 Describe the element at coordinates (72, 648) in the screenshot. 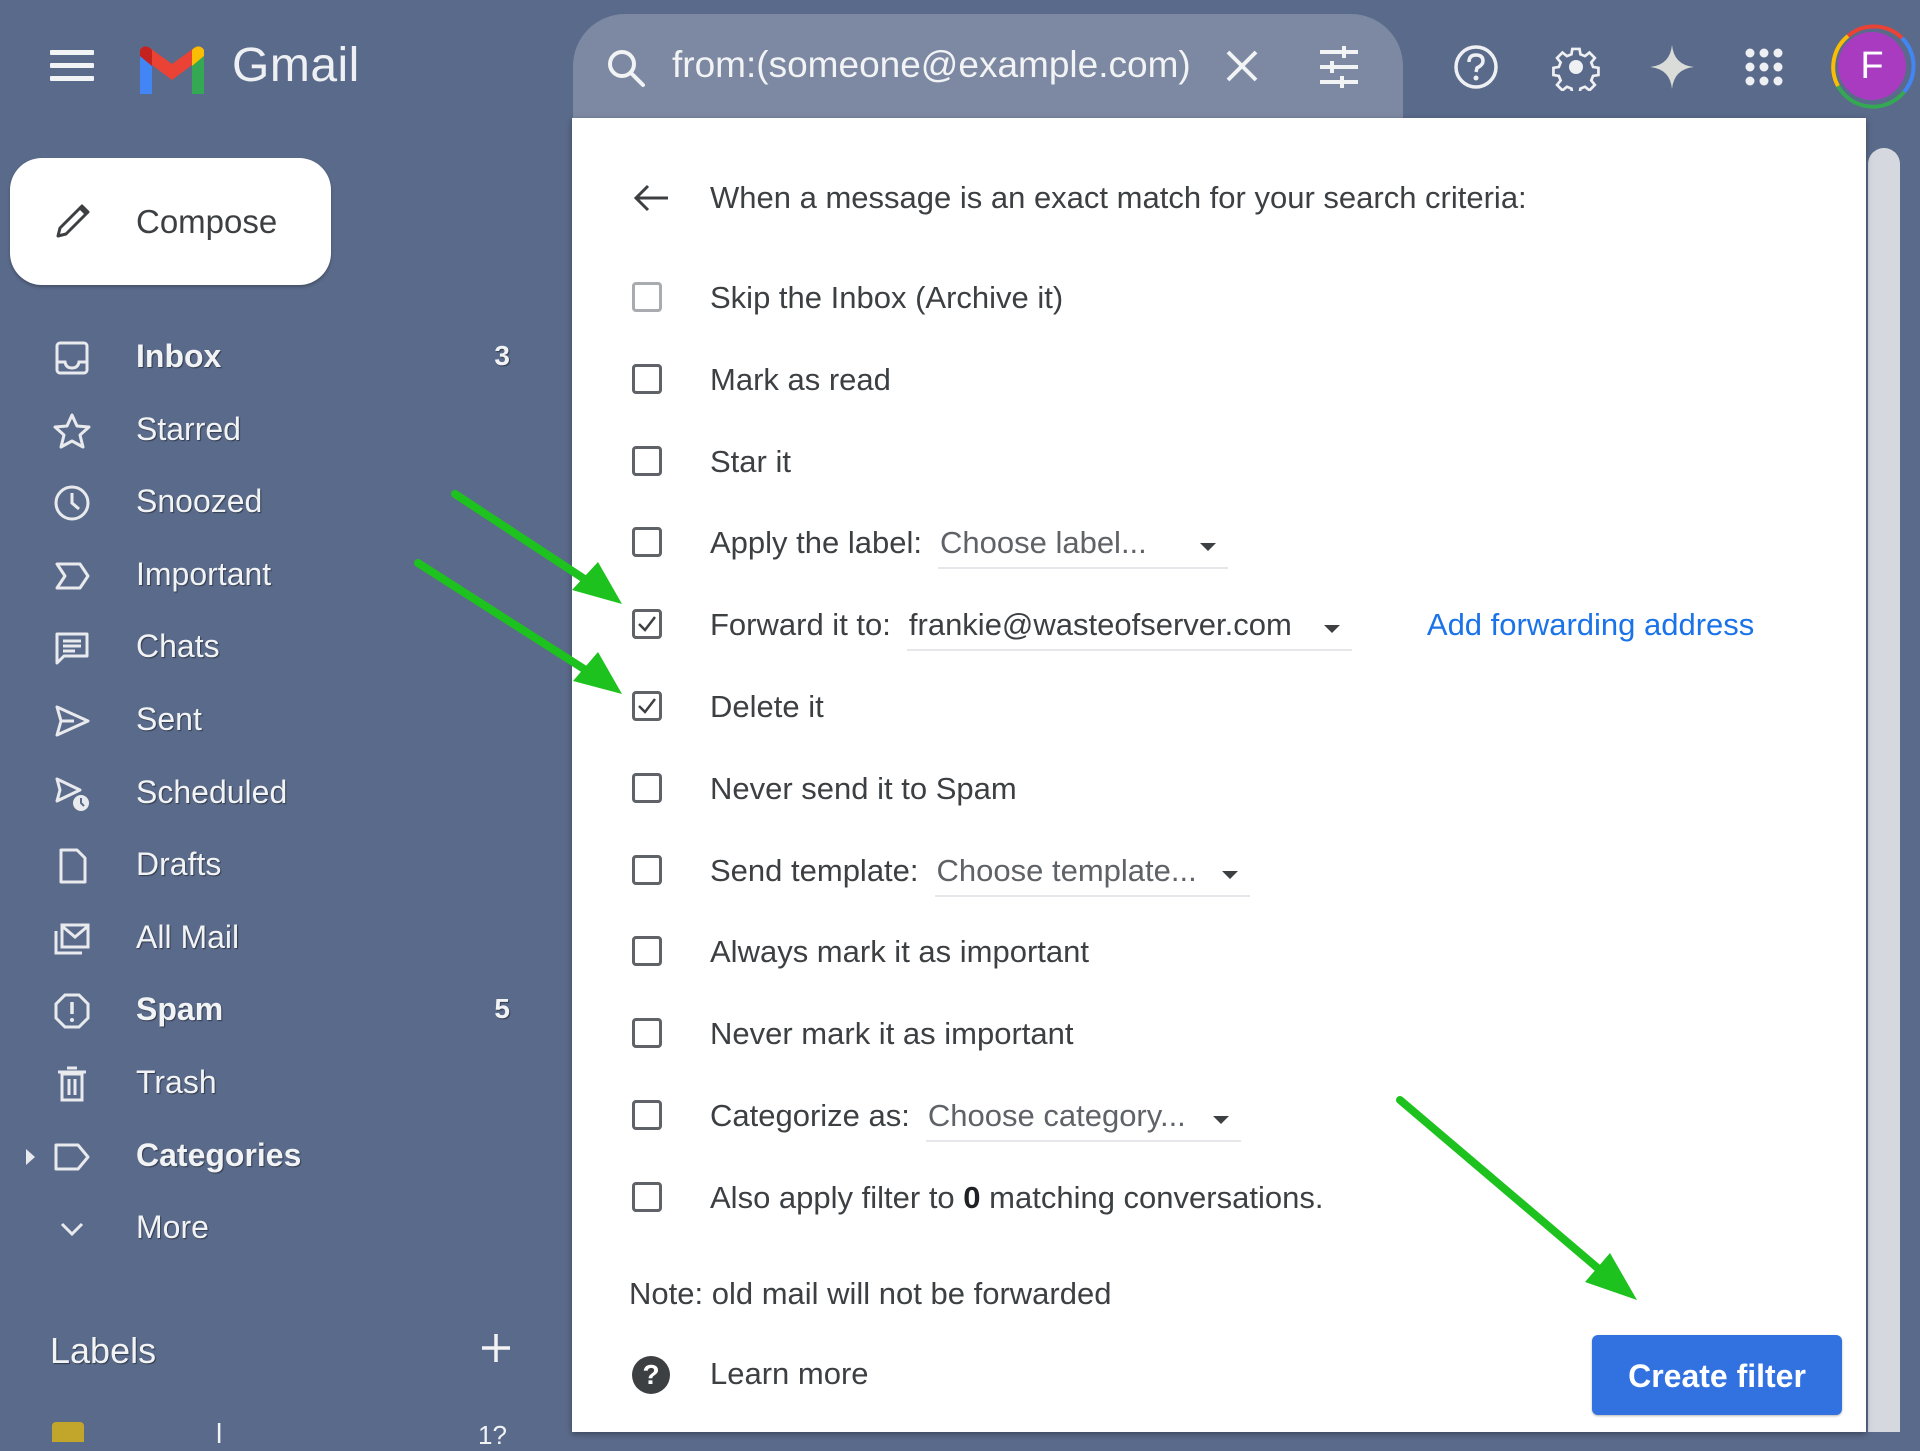

I see `chat-icon` at that location.